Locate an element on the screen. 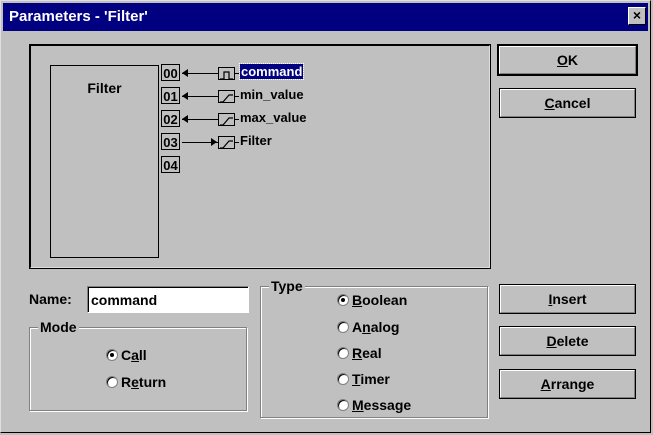 The height and width of the screenshot is (435, 653). cancel-button: Cancel is located at coordinates (567, 103).